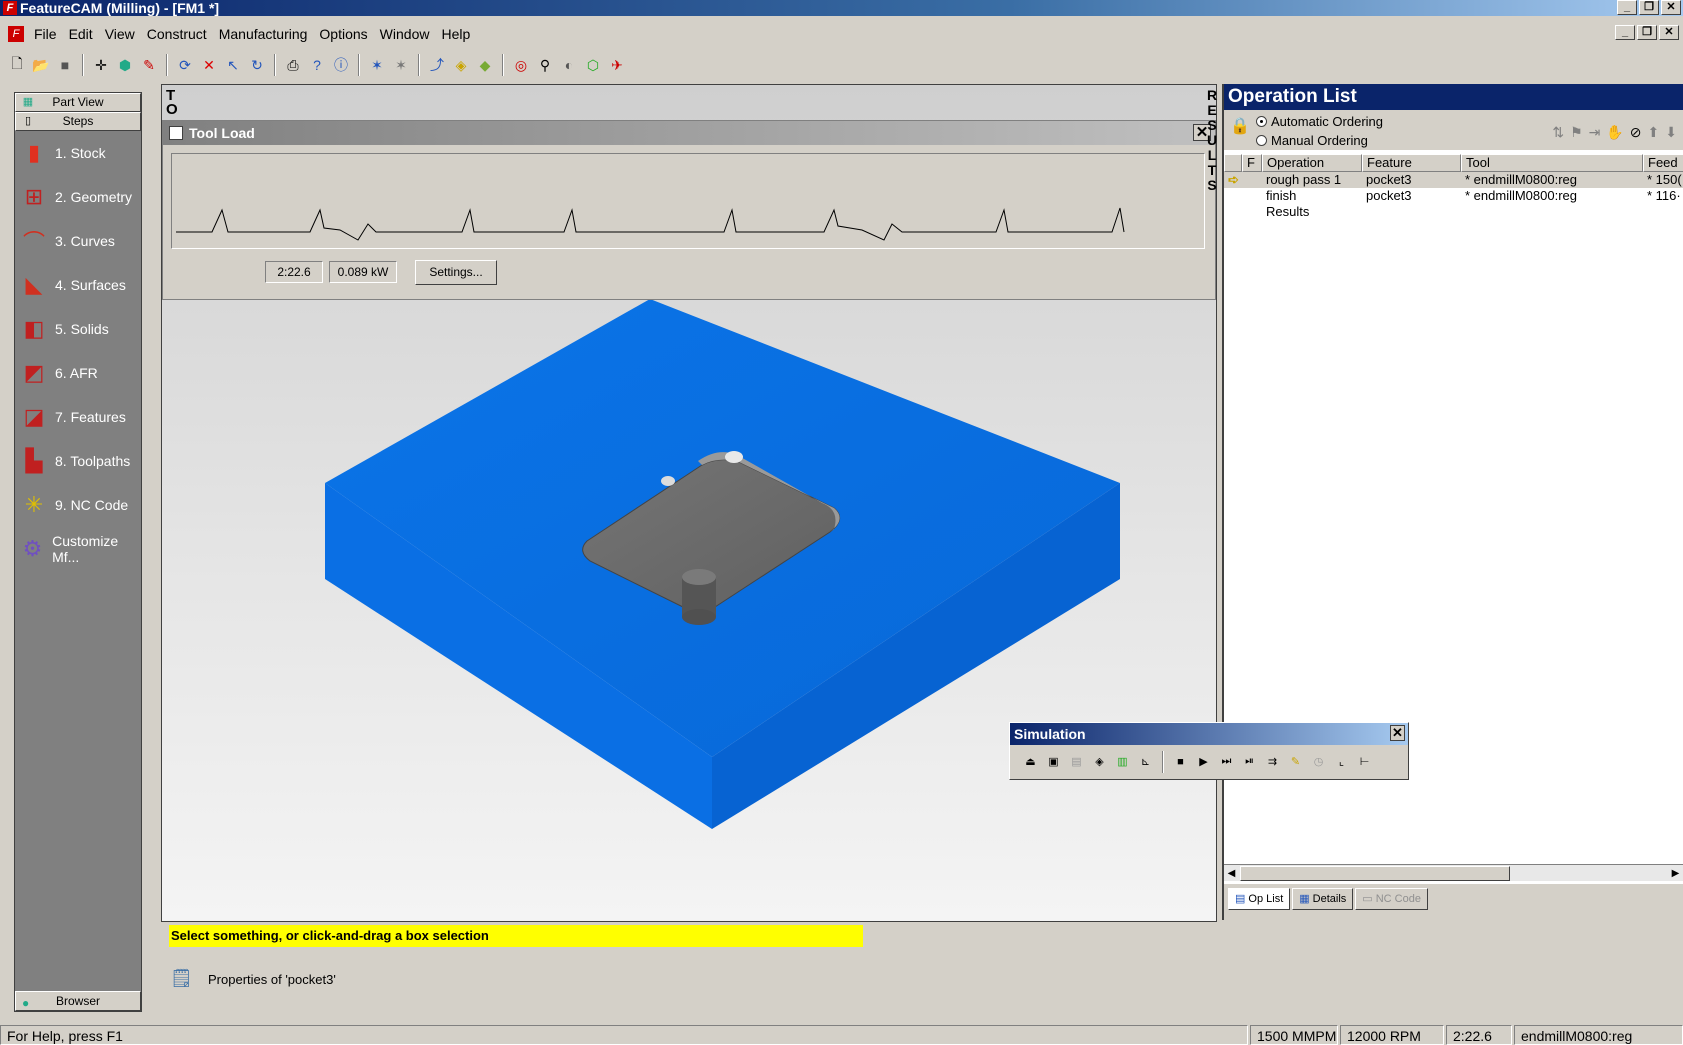 This screenshot has height=1045, width=1683. Describe the element at coordinates (341, 65) in the screenshot. I see `help-icon: ⓘ` at that location.